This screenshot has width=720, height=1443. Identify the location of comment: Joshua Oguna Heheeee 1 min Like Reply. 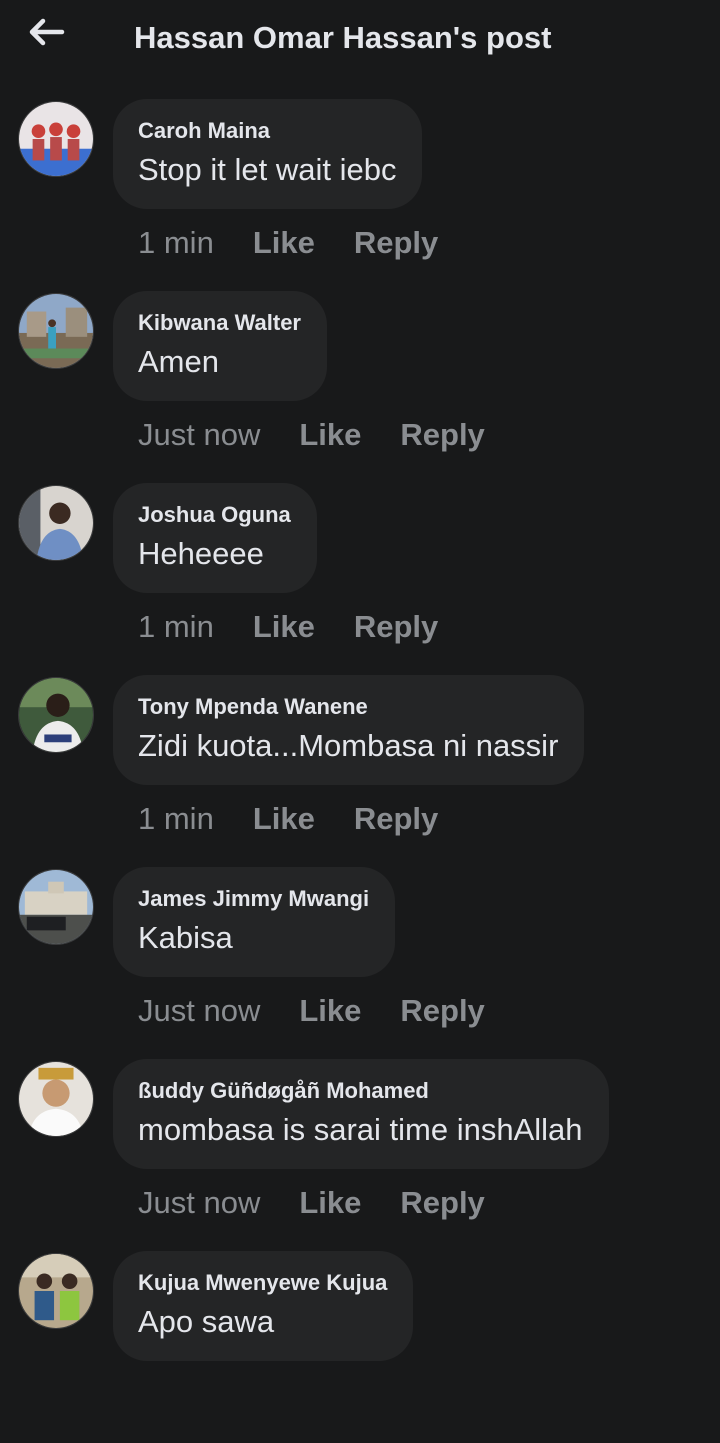
(360, 579).